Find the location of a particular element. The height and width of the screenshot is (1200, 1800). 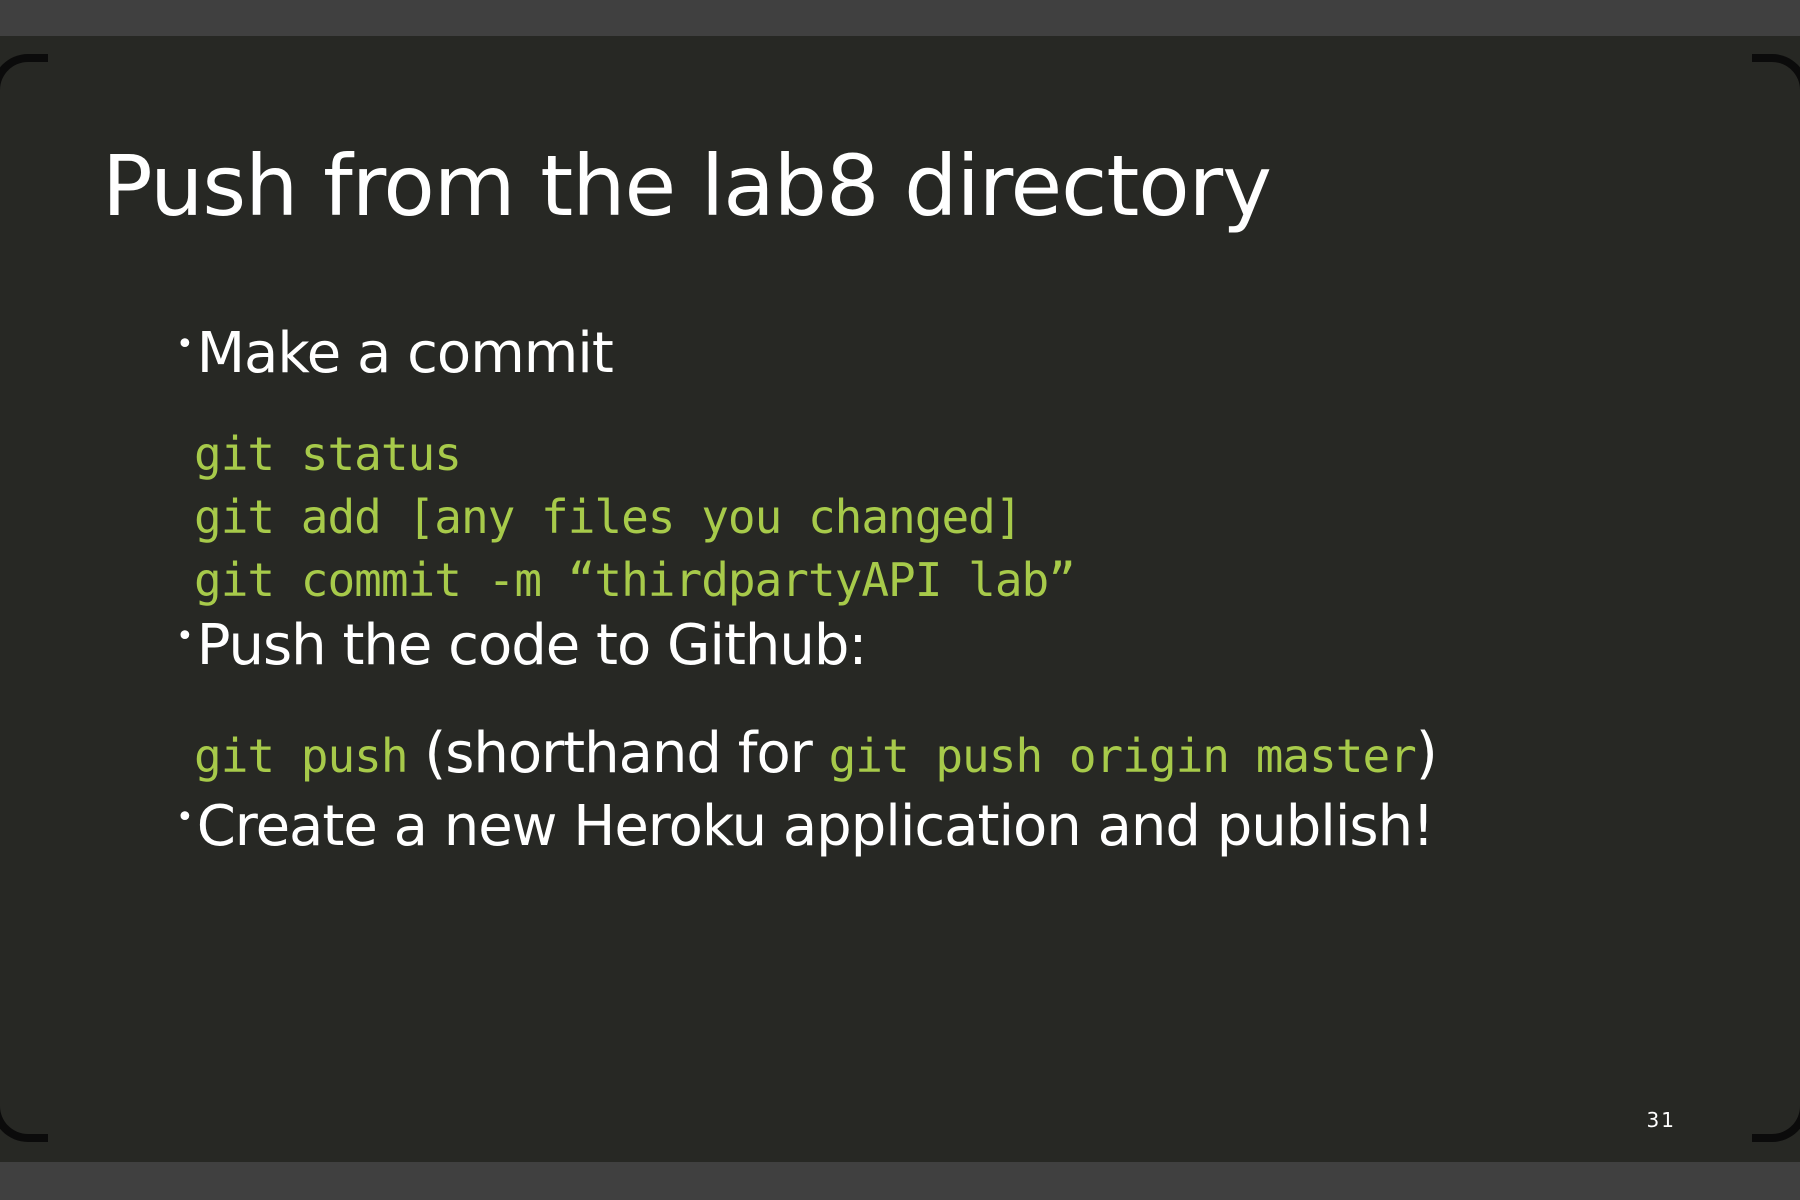

code-line-git-add: git add [any files you changed] is located at coordinates (608, 517).